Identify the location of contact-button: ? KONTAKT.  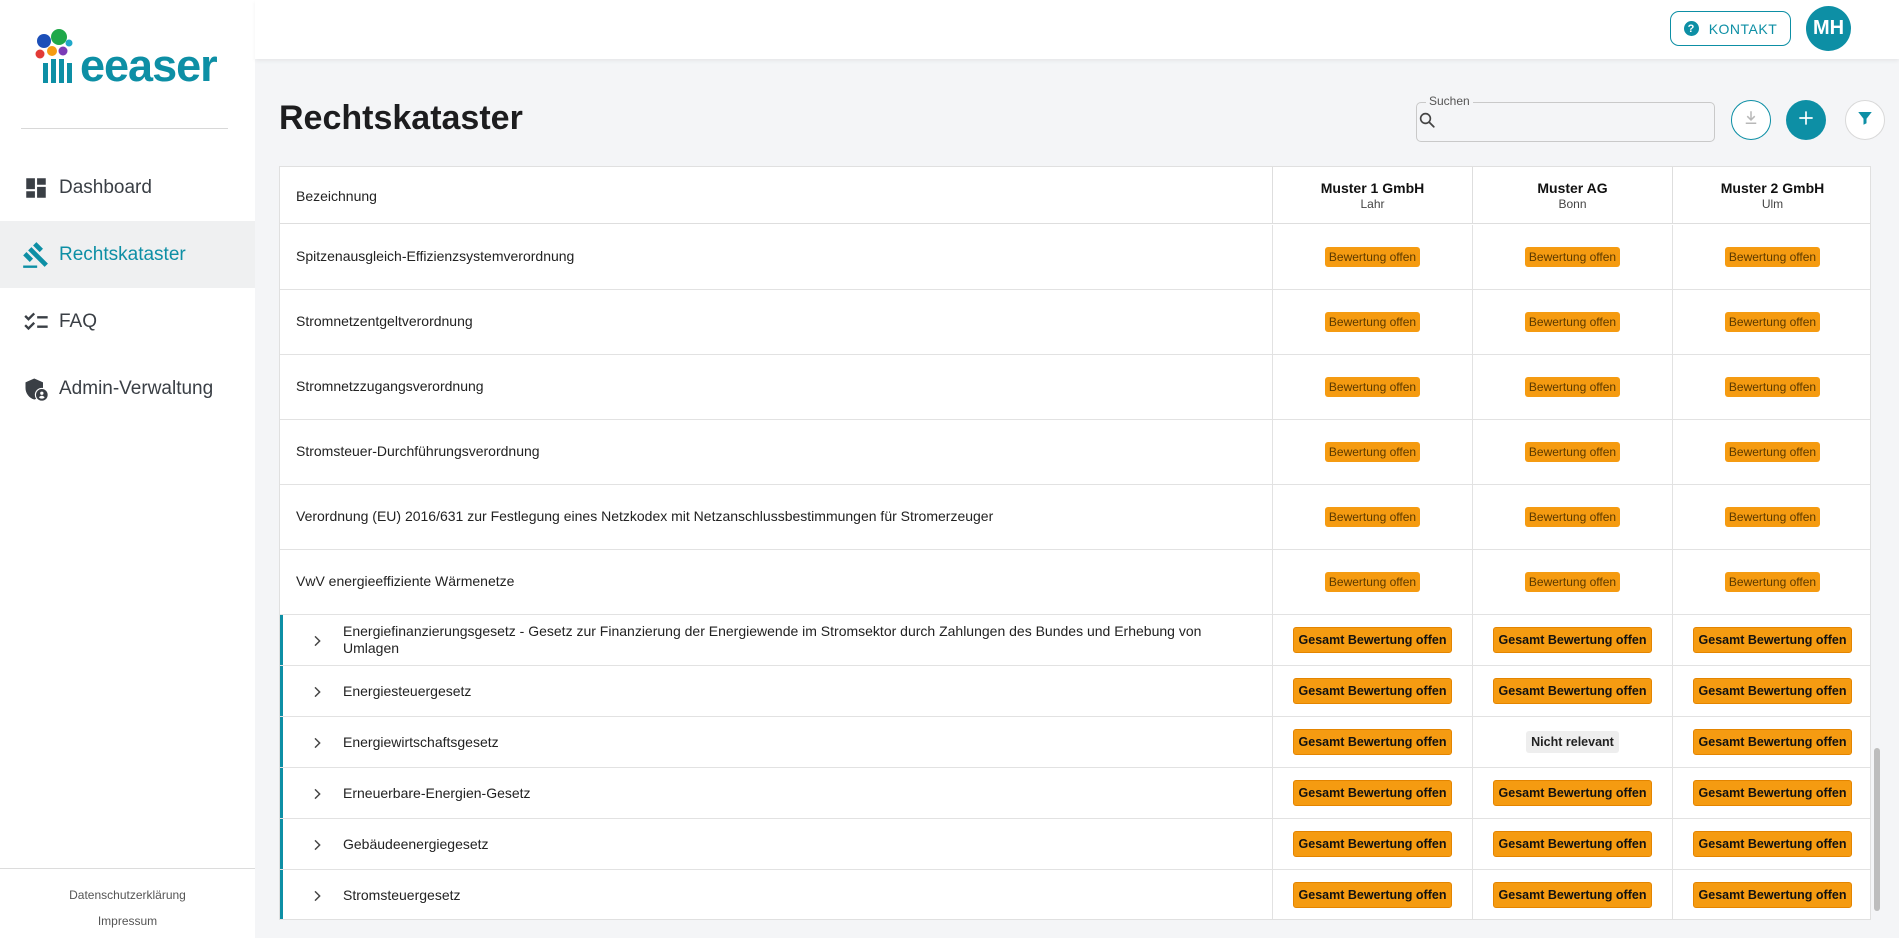
(1730, 28).